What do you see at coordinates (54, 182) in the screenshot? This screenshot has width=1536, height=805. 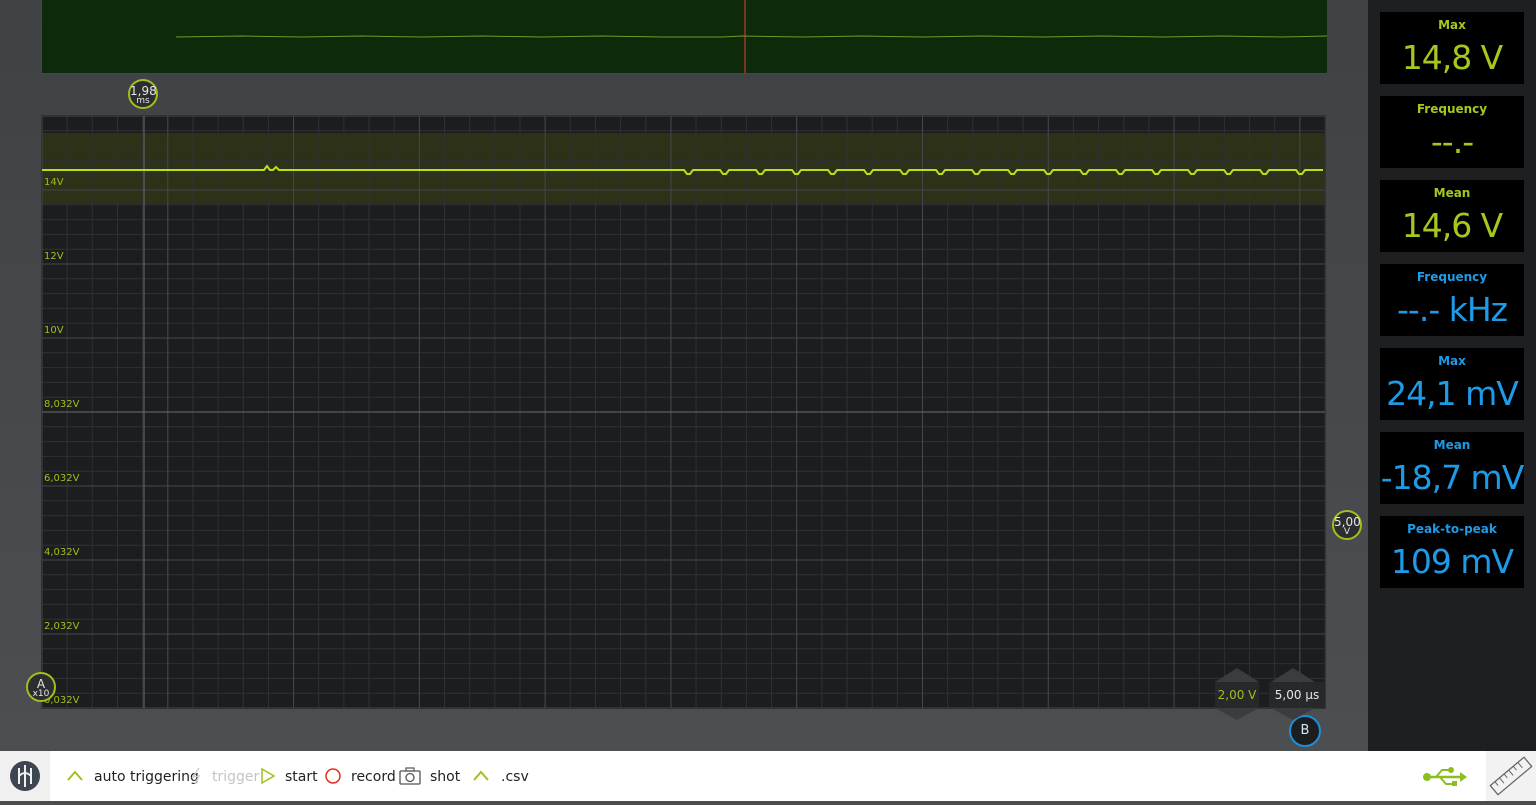 I see `y-label-14v: 14V` at bounding box center [54, 182].